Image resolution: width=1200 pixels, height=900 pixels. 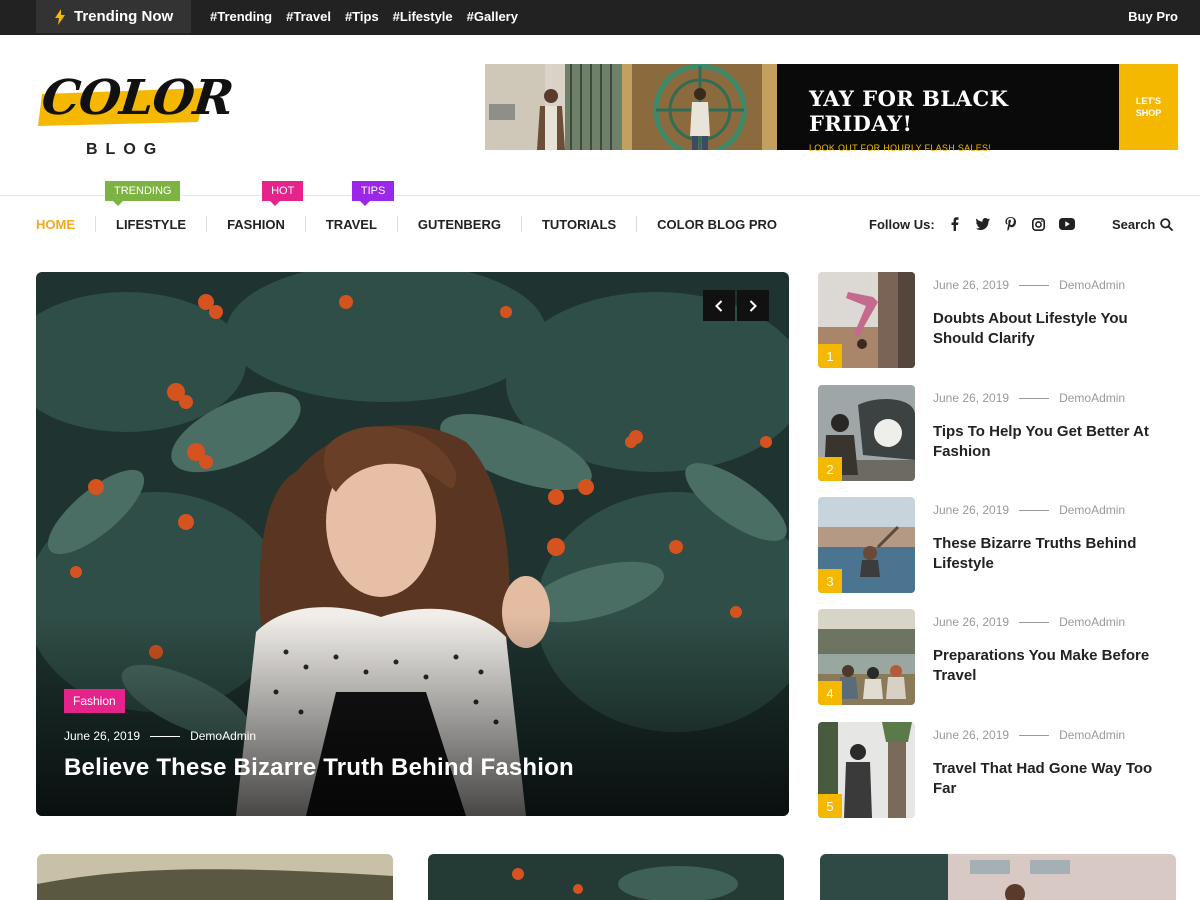 I want to click on trending-now-label: Trending Now, so click(x=124, y=16).